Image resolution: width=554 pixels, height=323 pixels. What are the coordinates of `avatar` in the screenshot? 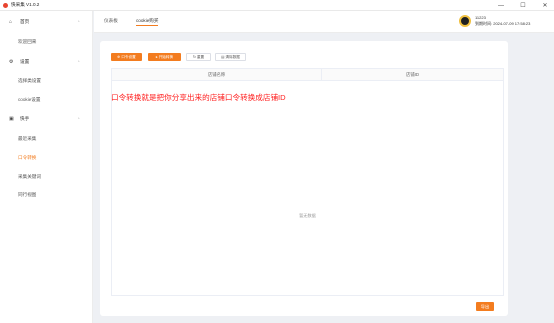 It's located at (465, 21).